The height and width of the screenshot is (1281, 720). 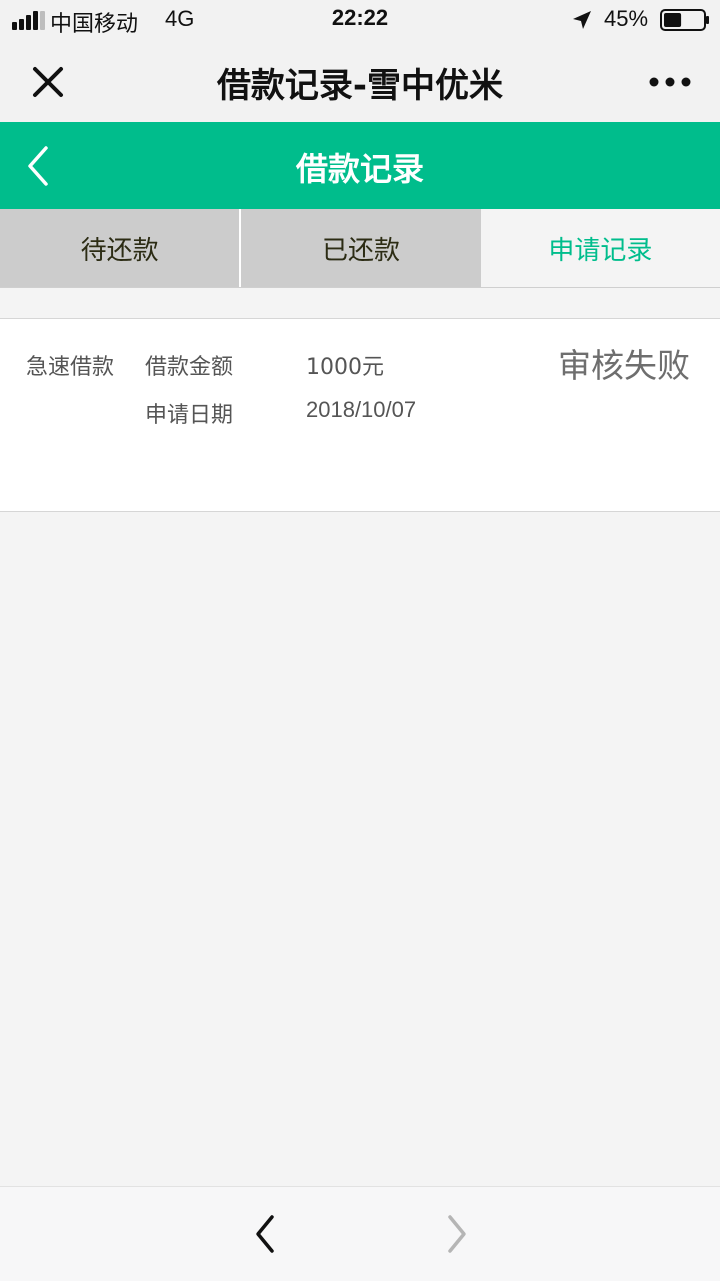 I want to click on amount-label: 借款金额, so click(x=189, y=367).